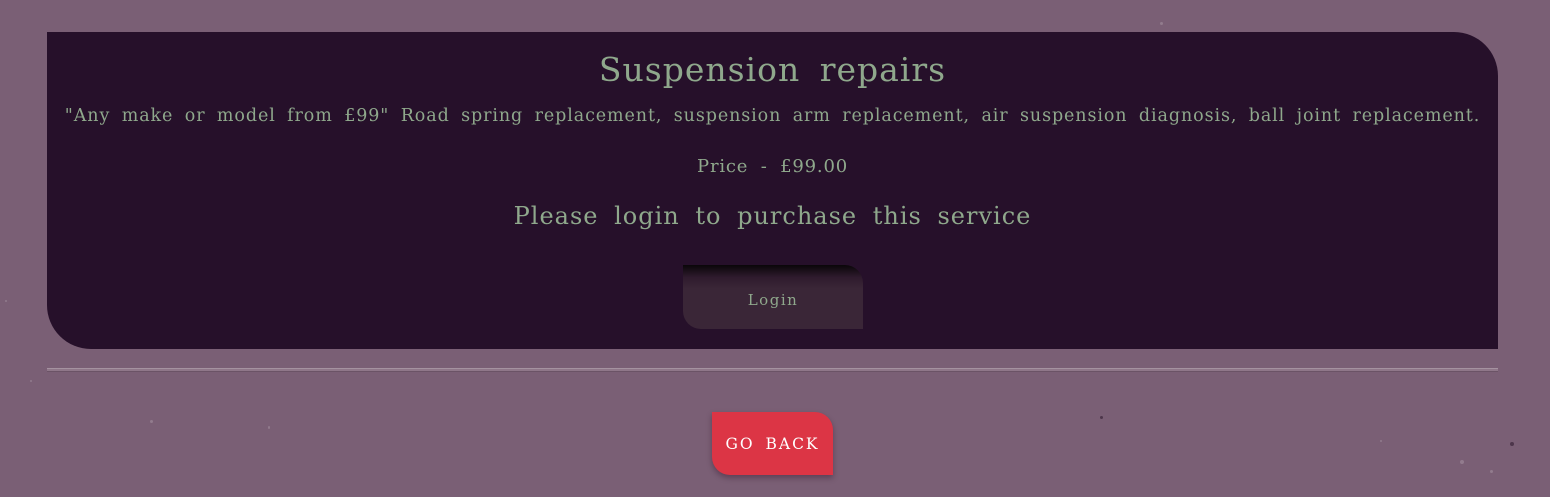  What do you see at coordinates (772, 443) in the screenshot?
I see `go-back-button: GO BACK` at bounding box center [772, 443].